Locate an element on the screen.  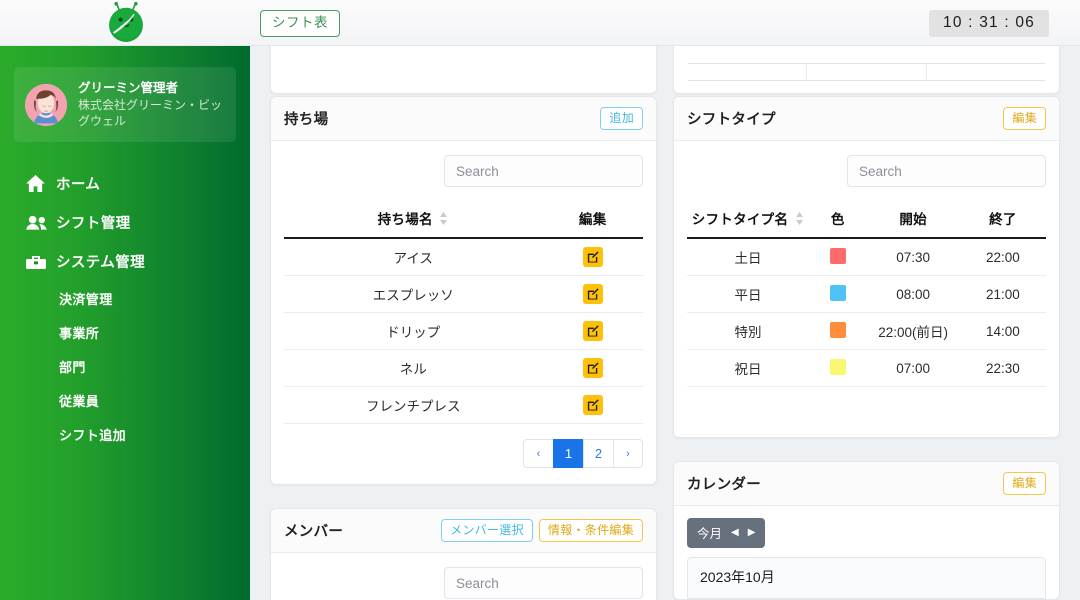
avatar is located at coordinates (46, 104).